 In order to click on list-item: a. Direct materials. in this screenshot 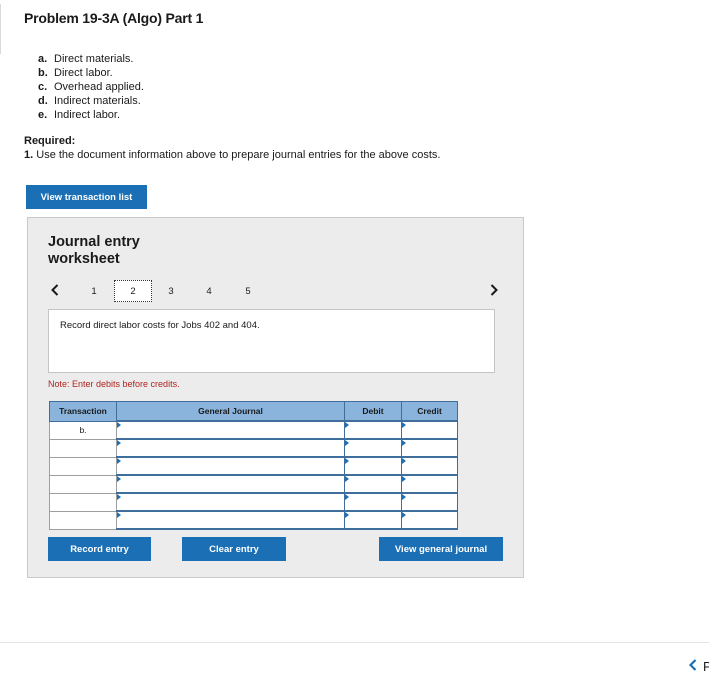, I will do `click(91, 59)`.